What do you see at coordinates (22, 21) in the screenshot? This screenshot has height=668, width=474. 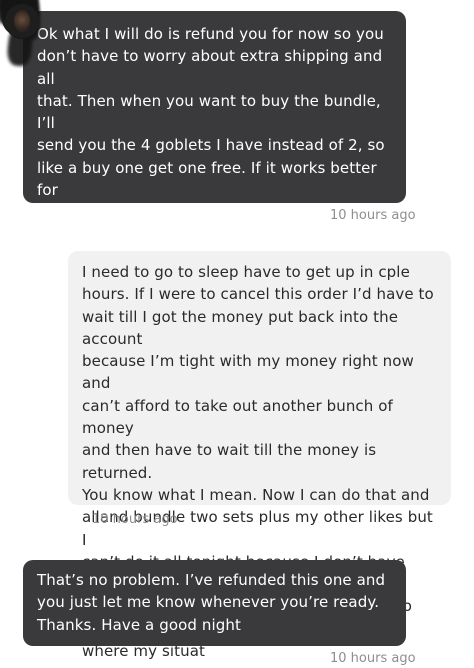 I see `avatar-image` at bounding box center [22, 21].